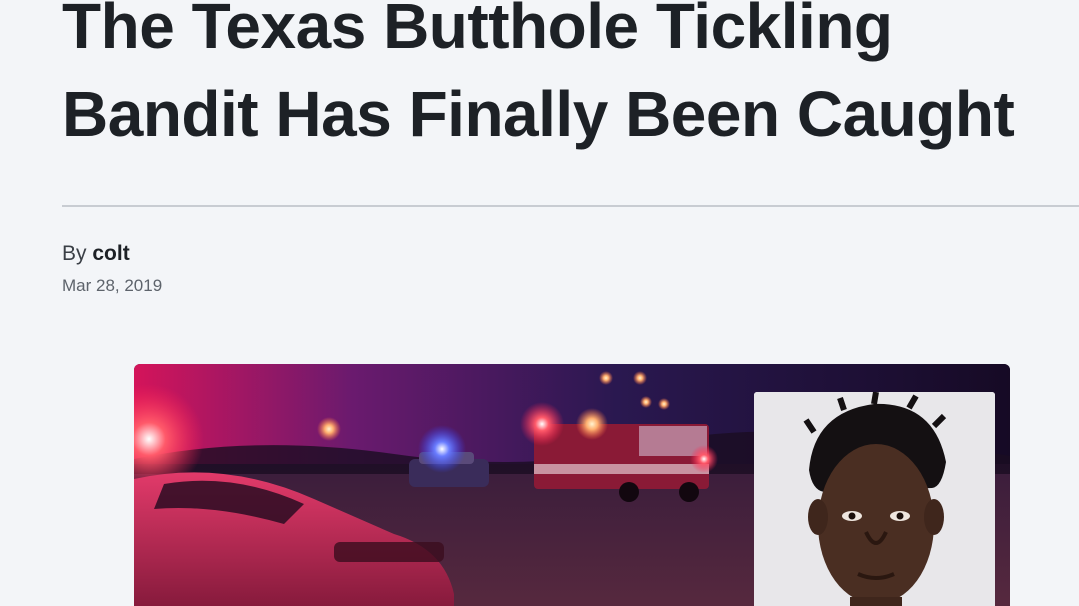  I want to click on mugshot-image, so click(874, 499).